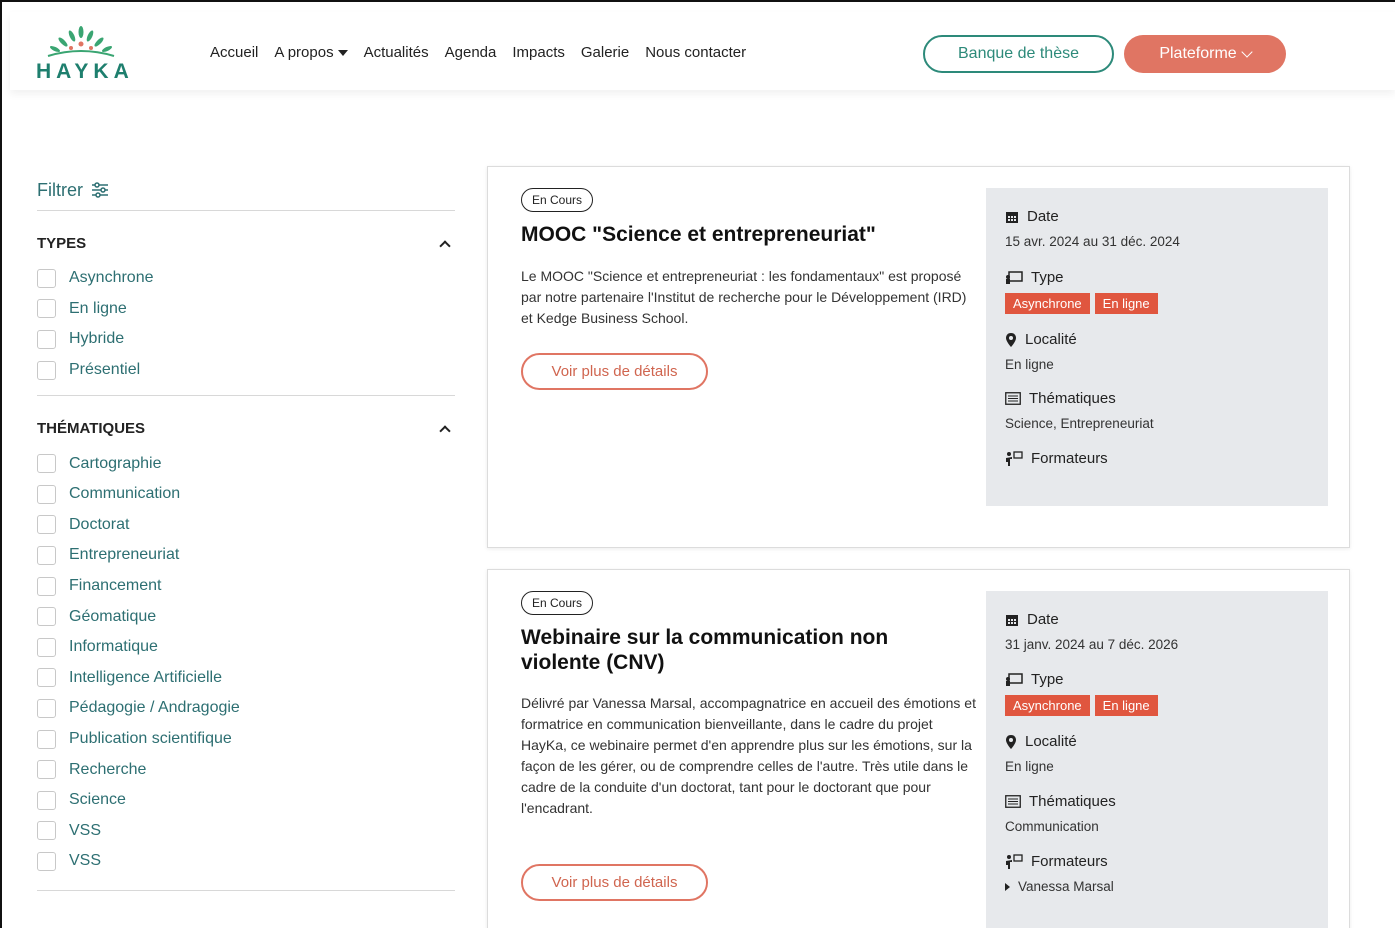  Describe the element at coordinates (154, 708) in the screenshot. I see `option-label: Pédagogie / Andragogie` at that location.